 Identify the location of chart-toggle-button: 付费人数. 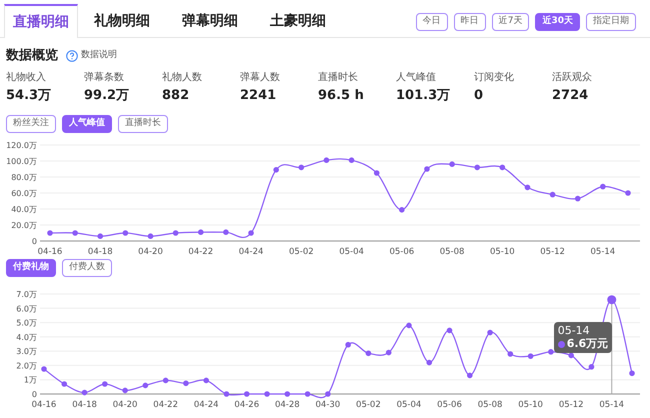
(87, 268).